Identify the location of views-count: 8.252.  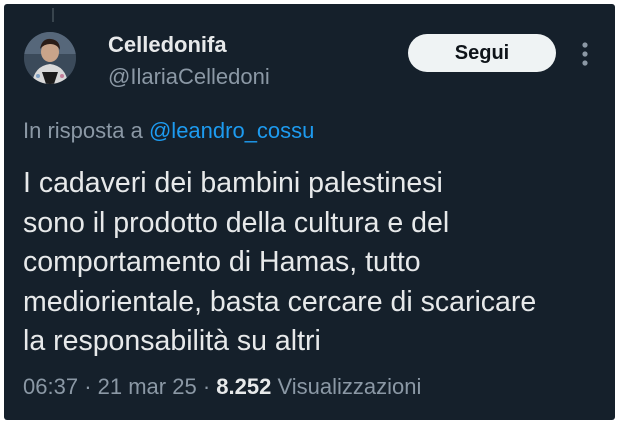
(243, 386).